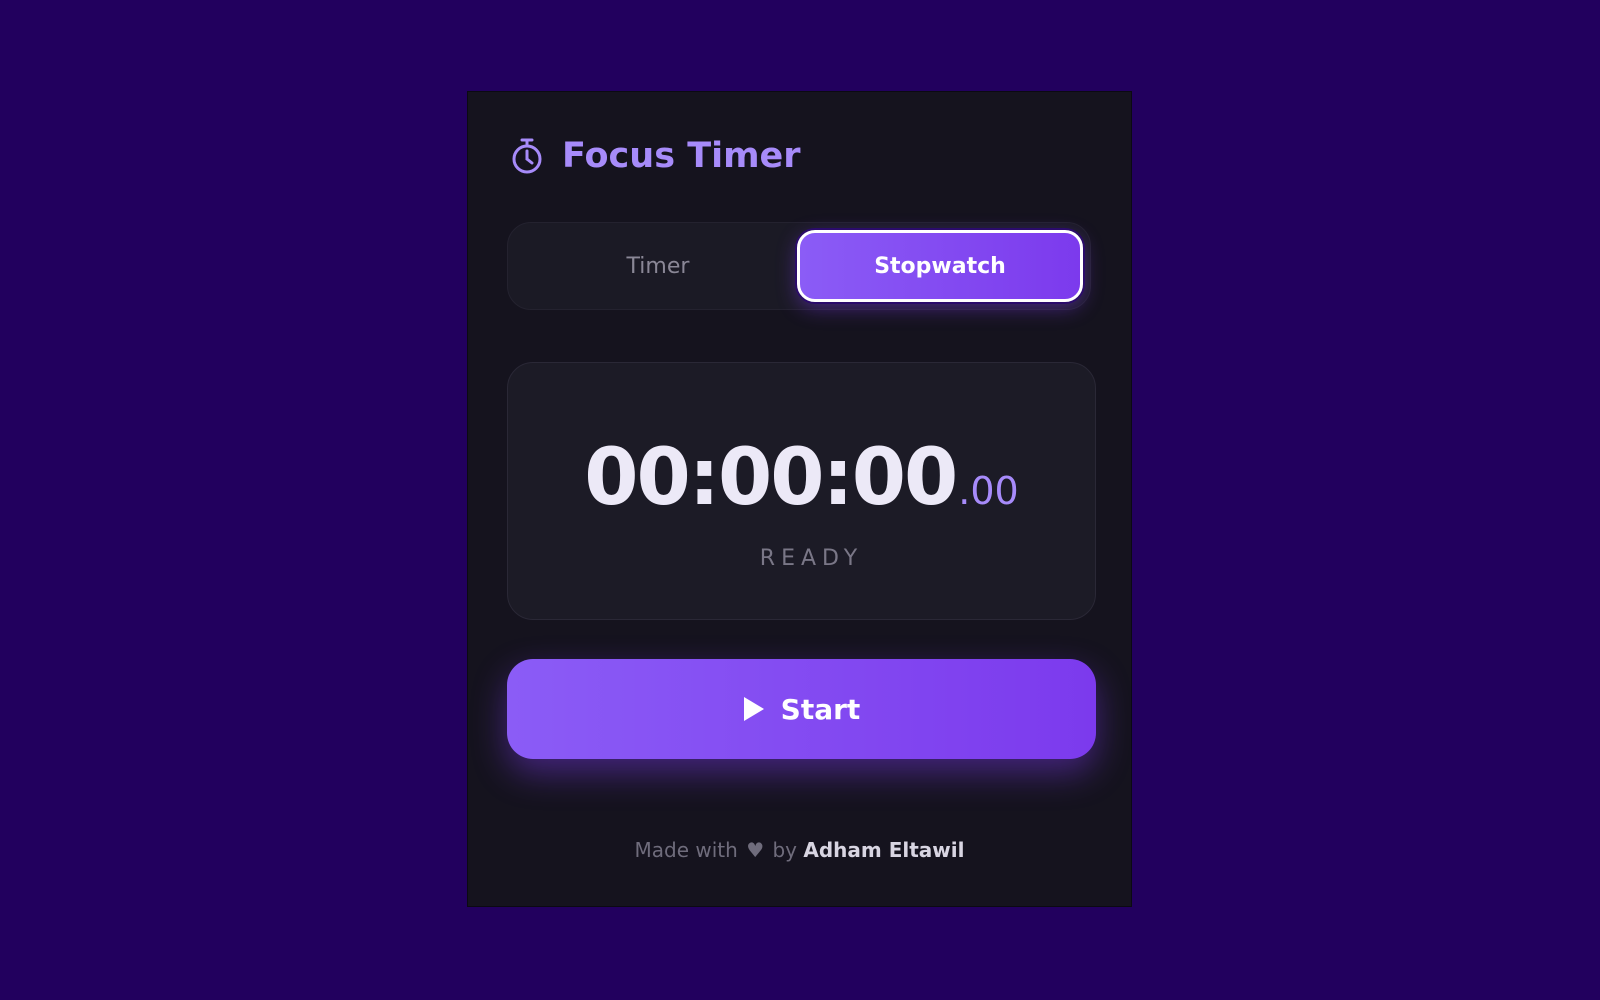 The height and width of the screenshot is (1000, 1600). I want to click on time-value: 00:00:00, so click(771, 478).